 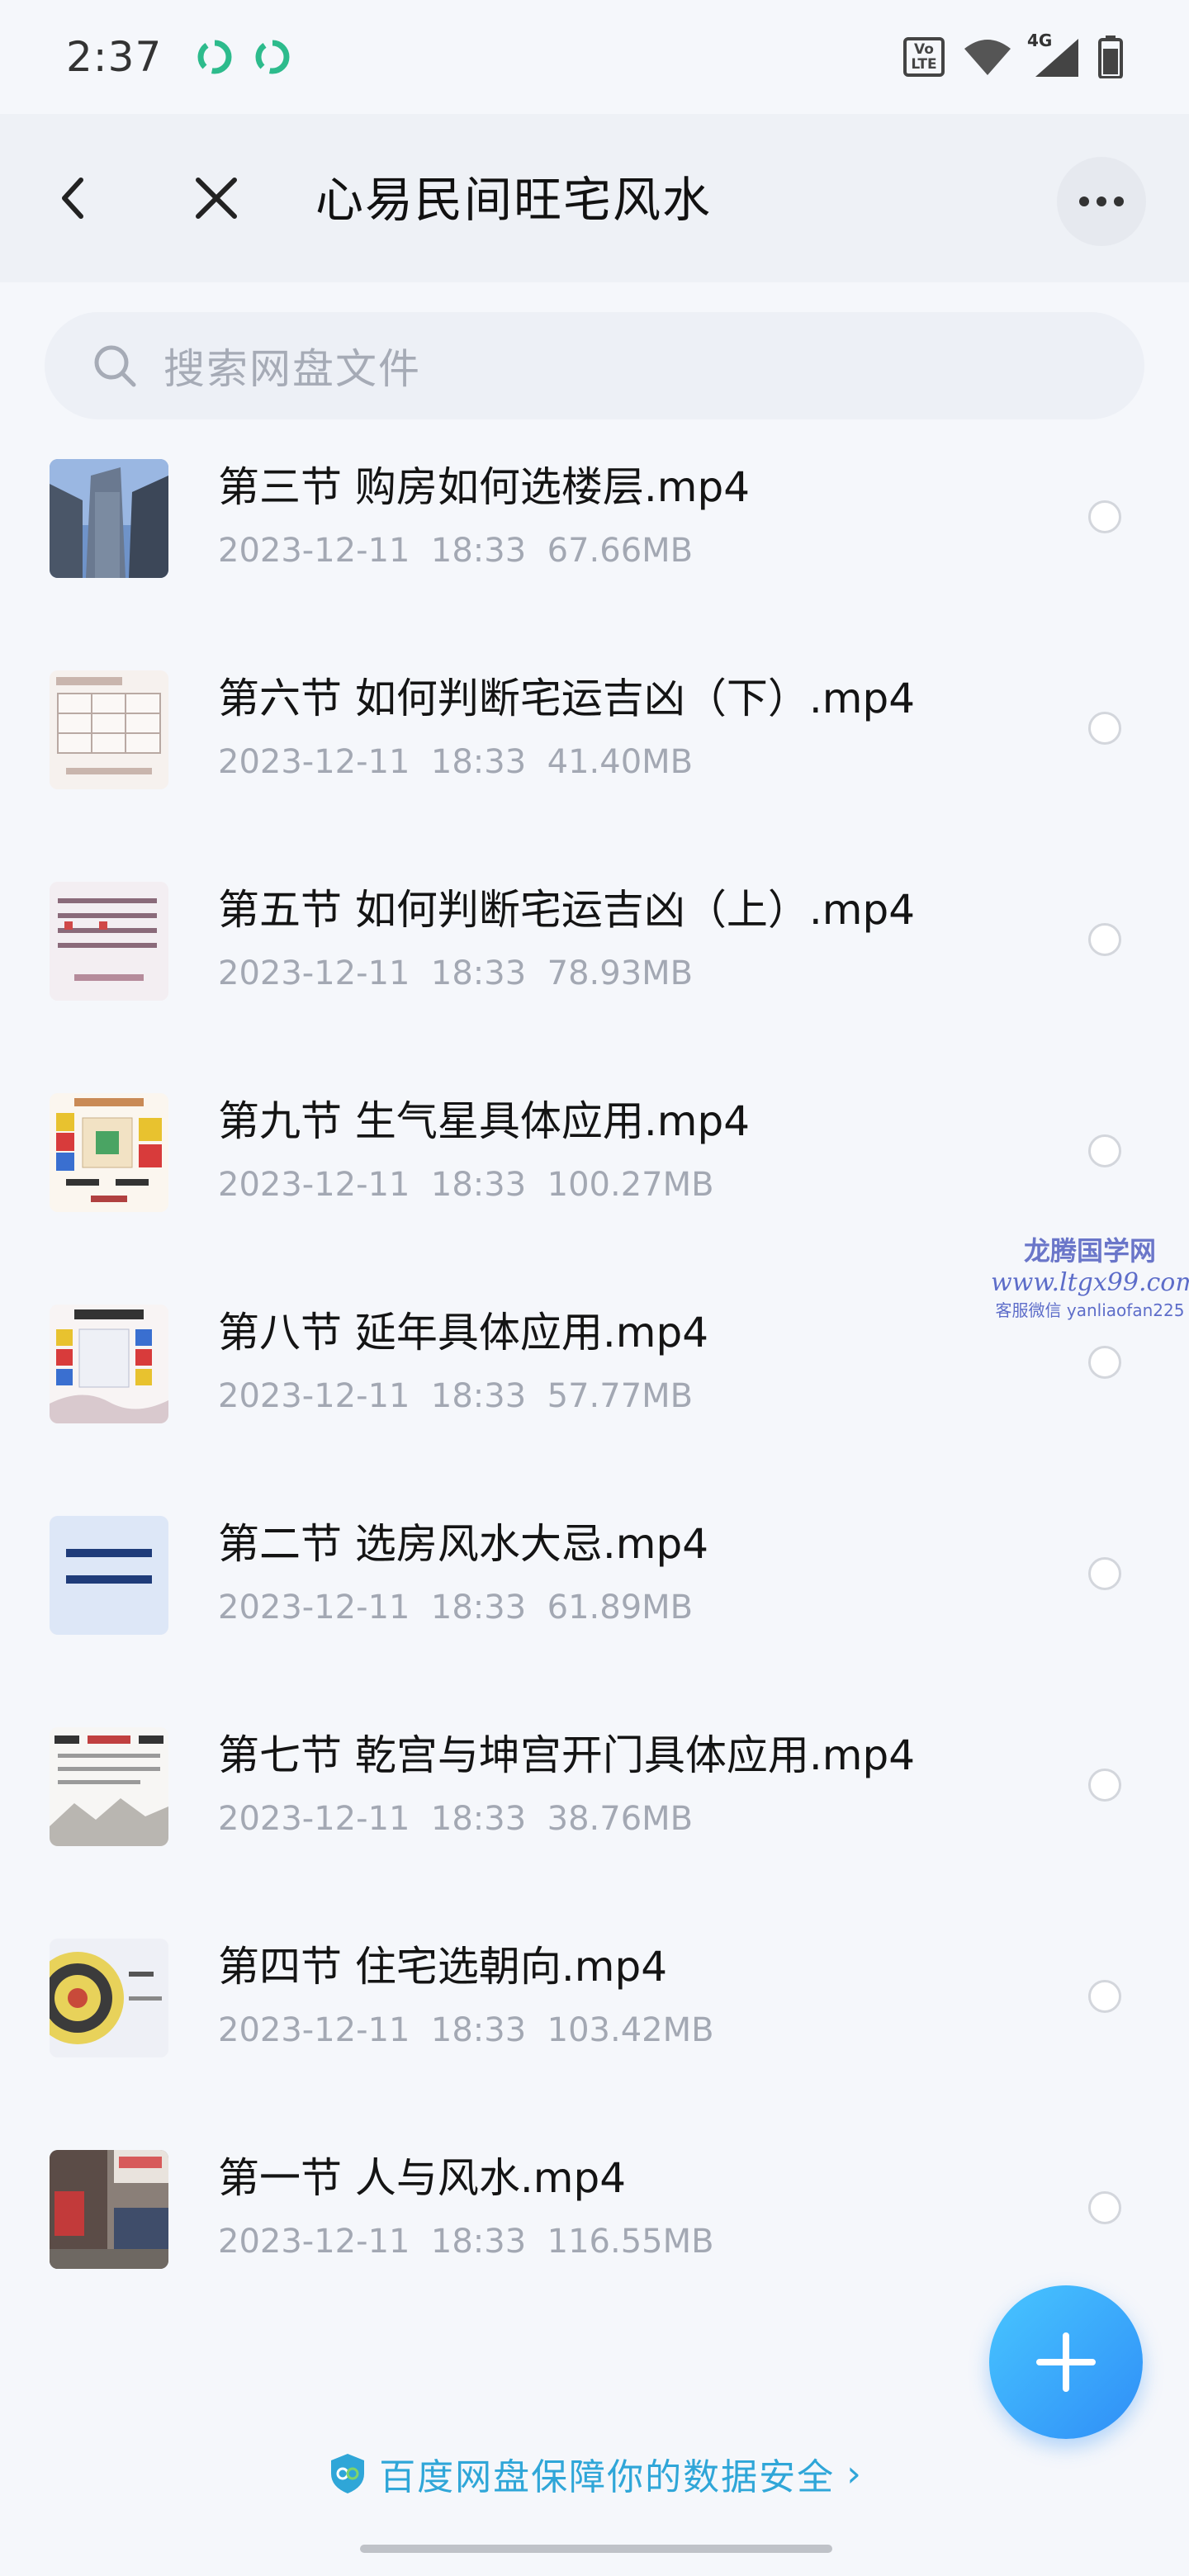 I want to click on file-name: 第五节 如何判断宅运吉凶（上）.mp4, so click(x=567, y=910).